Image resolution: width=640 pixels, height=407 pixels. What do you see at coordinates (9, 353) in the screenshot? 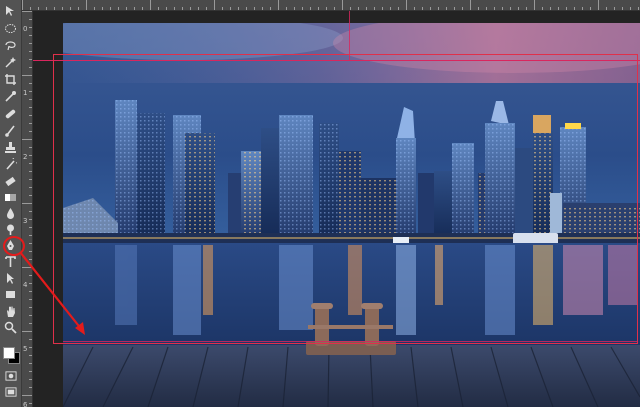
I see `foreground-color-swatch` at bounding box center [9, 353].